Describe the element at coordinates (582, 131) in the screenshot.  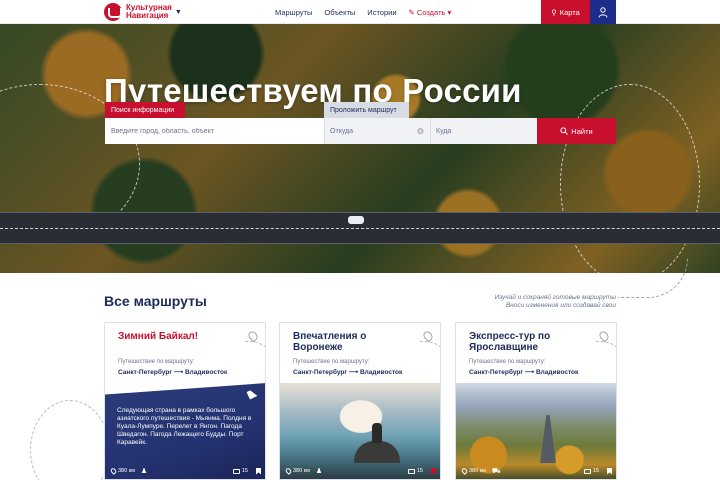
I see `find-button-label: Найти` at that location.